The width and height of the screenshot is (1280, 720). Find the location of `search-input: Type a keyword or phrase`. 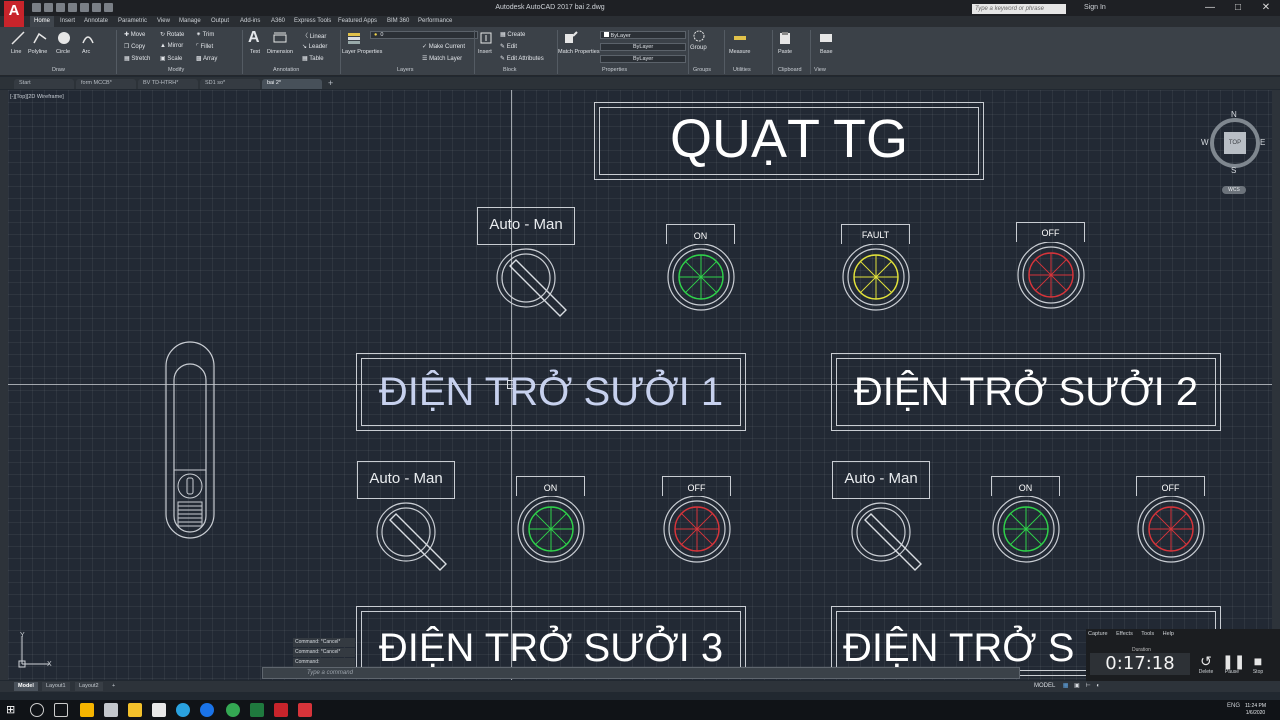

search-input: Type a keyword or phrase is located at coordinates (1019, 9).